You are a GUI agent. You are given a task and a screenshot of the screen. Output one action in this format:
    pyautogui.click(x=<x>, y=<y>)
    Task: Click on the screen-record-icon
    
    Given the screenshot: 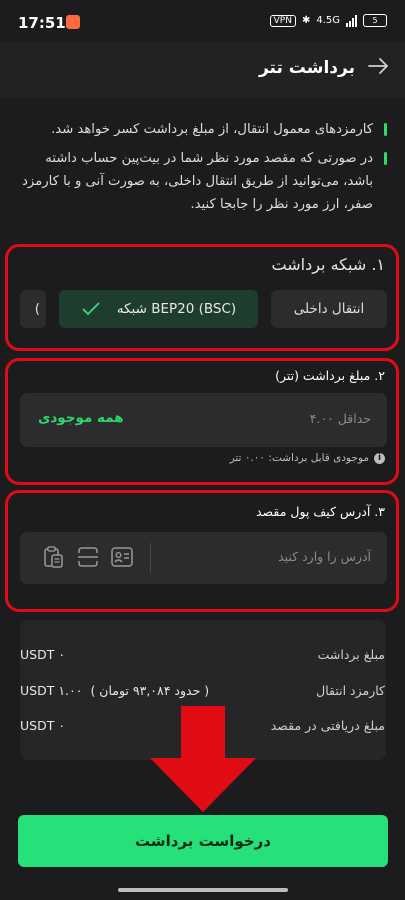 What is the action you would take?
    pyautogui.click(x=73, y=22)
    